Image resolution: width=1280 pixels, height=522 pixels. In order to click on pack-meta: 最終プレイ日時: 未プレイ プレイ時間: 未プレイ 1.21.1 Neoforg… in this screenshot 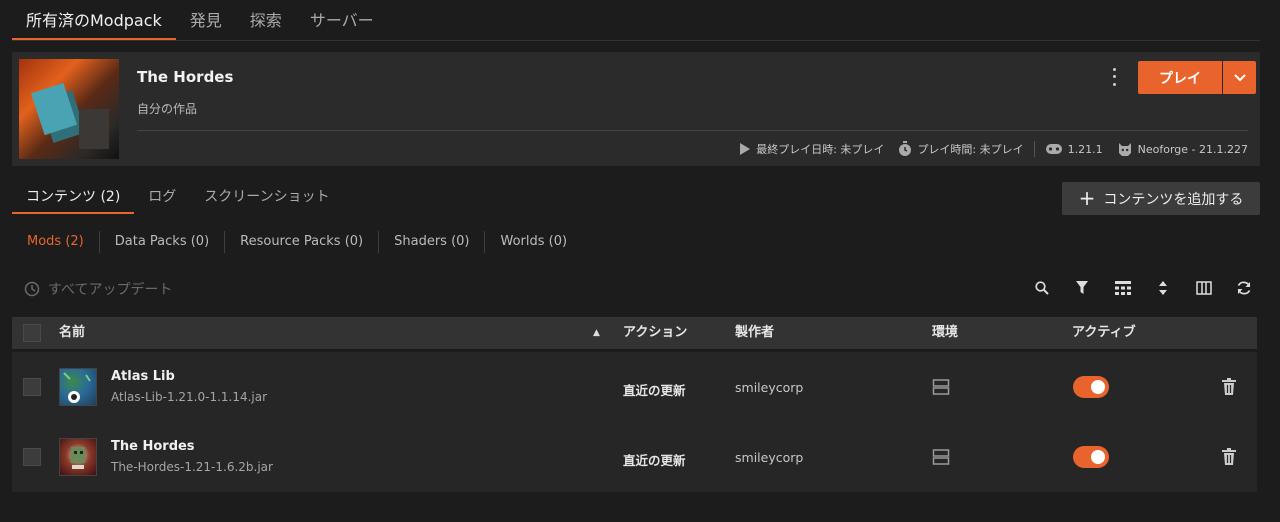, I will do `click(993, 149)`.